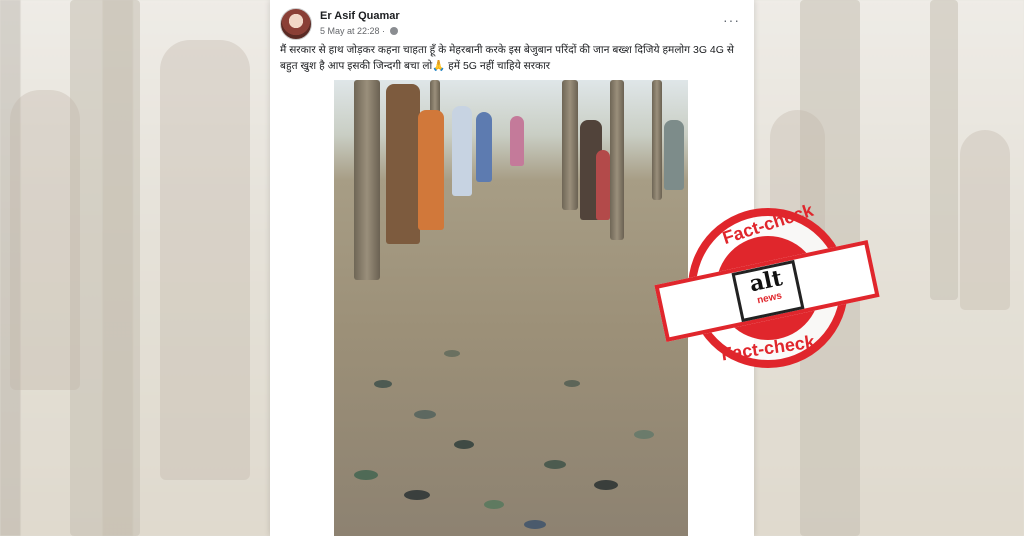 The width and height of the screenshot is (1024, 536). What do you see at coordinates (360, 16) in the screenshot?
I see `author-name: Er Asif Quamar` at bounding box center [360, 16].